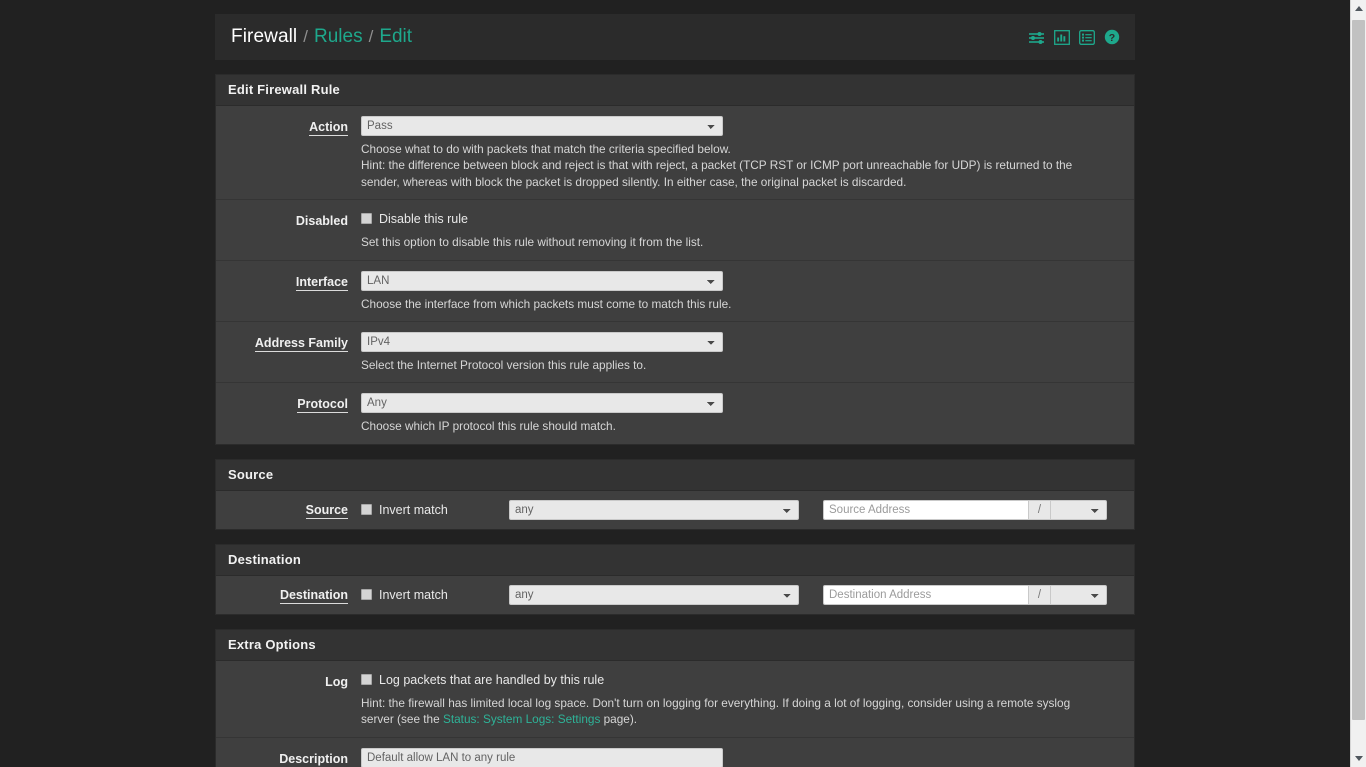 The width and height of the screenshot is (1366, 767). What do you see at coordinates (366, 510) in the screenshot?
I see `source-invert-checkbox` at bounding box center [366, 510].